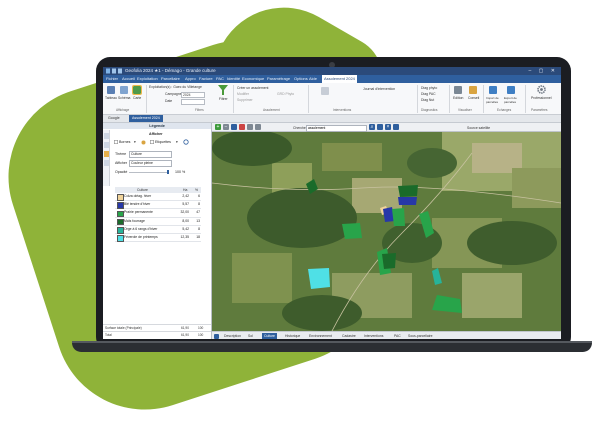 This screenshot has width=593, height=433. What do you see at coordinates (146, 118) in the screenshot?
I see `tab-assolement-2024: Assolement 2024` at bounding box center [146, 118].